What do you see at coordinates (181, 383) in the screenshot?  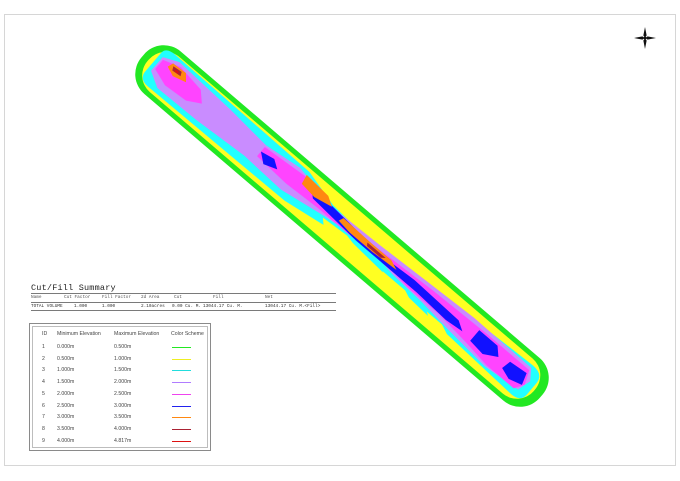 I see `legend-row-4-color-swatch` at bounding box center [181, 383].